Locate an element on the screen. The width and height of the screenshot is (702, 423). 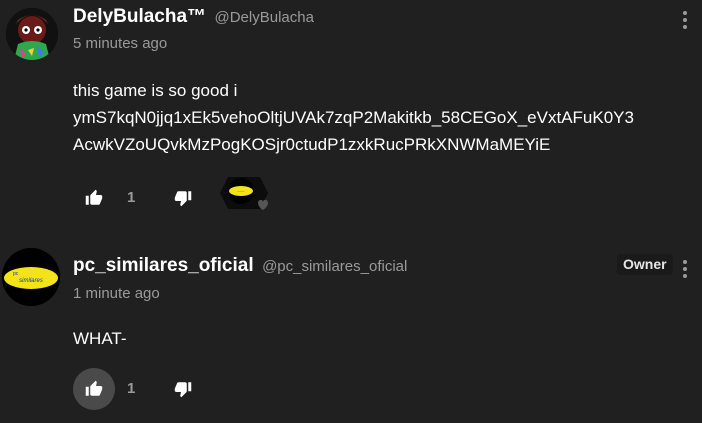
author-avatar: pc similares is located at coordinates (31, 277).